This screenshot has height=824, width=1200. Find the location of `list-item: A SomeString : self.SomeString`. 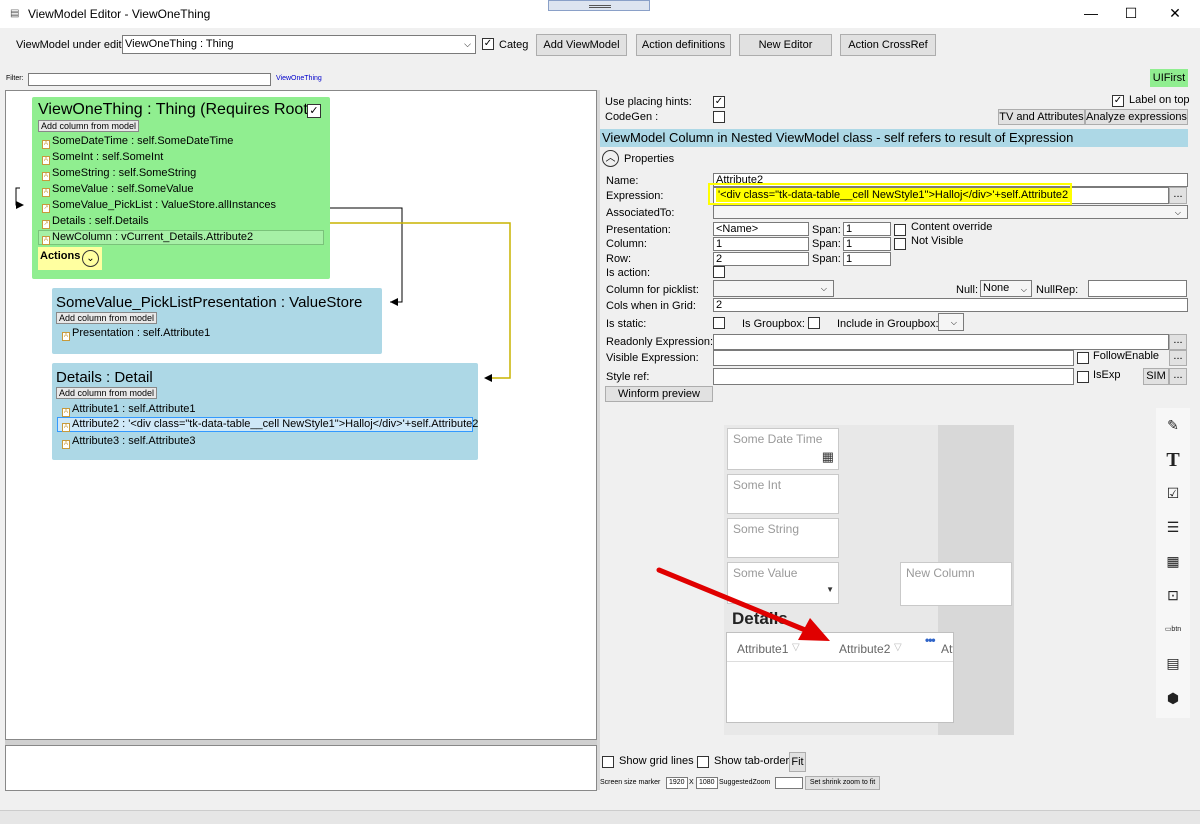

list-item: A SomeString : self.SomeString is located at coordinates (119, 174).